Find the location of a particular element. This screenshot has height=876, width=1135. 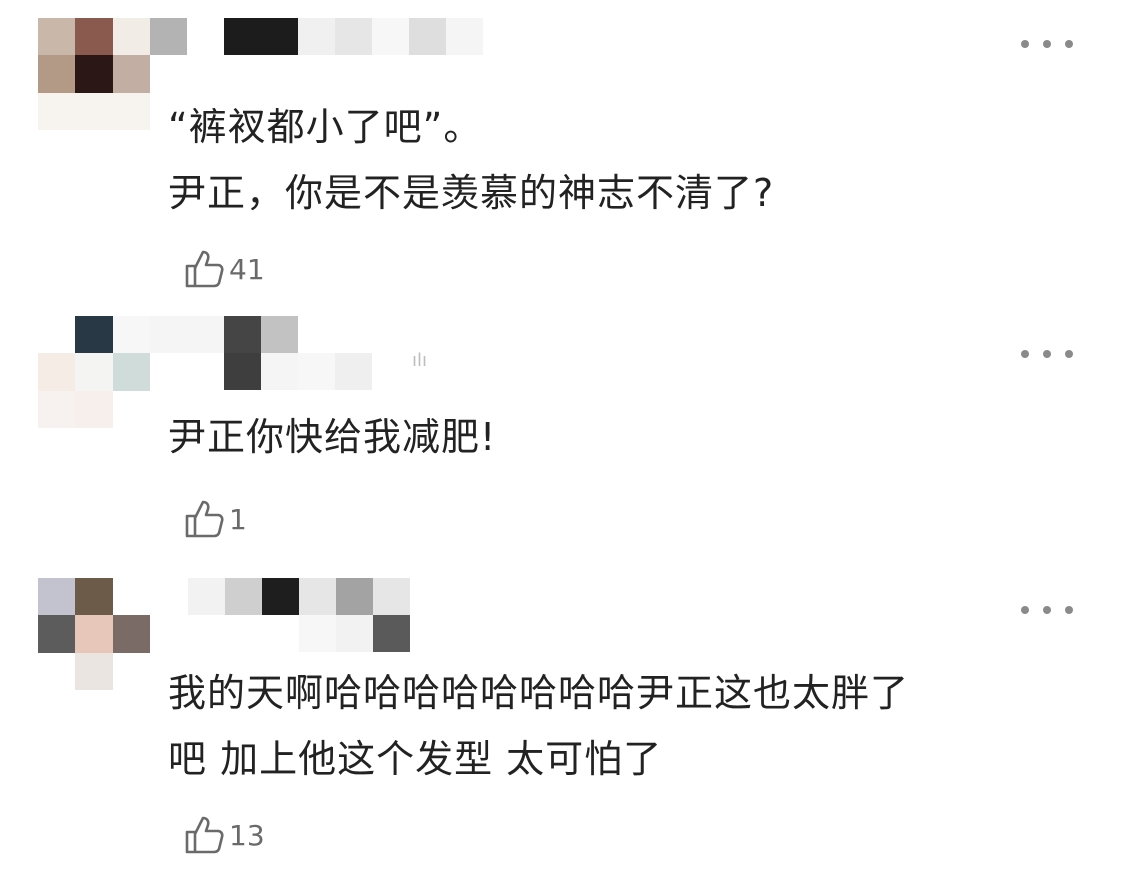

comment-line: 尹正，你是不是羡慕的神志不清了? is located at coordinates (471, 193).